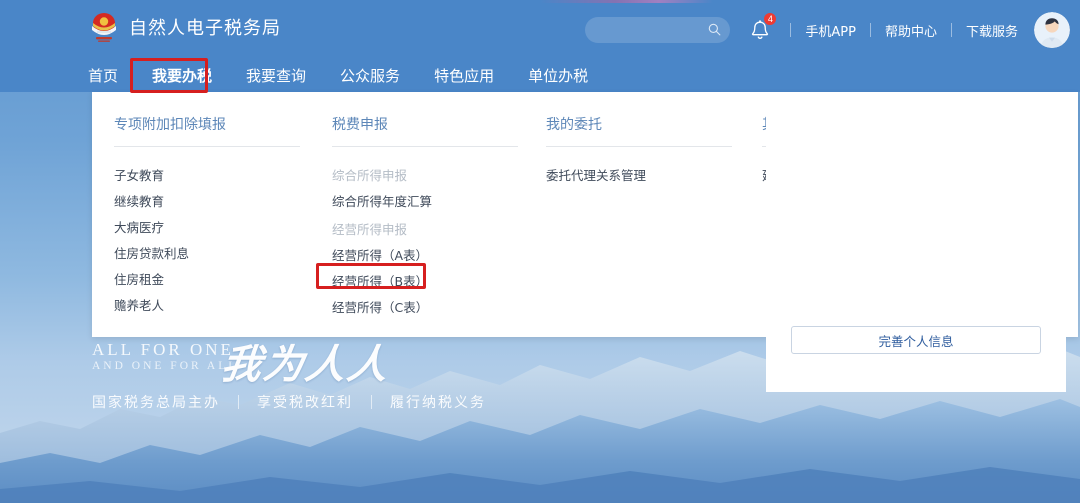 This screenshot has width=1080, height=503. I want to click on nav-item-tax-handling: 我要办税, so click(182, 76).